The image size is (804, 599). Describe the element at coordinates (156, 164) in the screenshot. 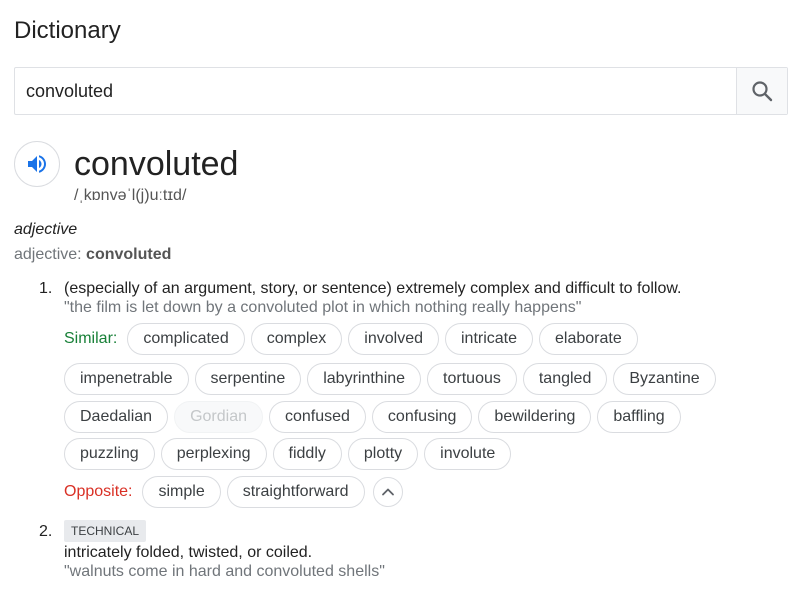

I see `headword: convoluted` at that location.